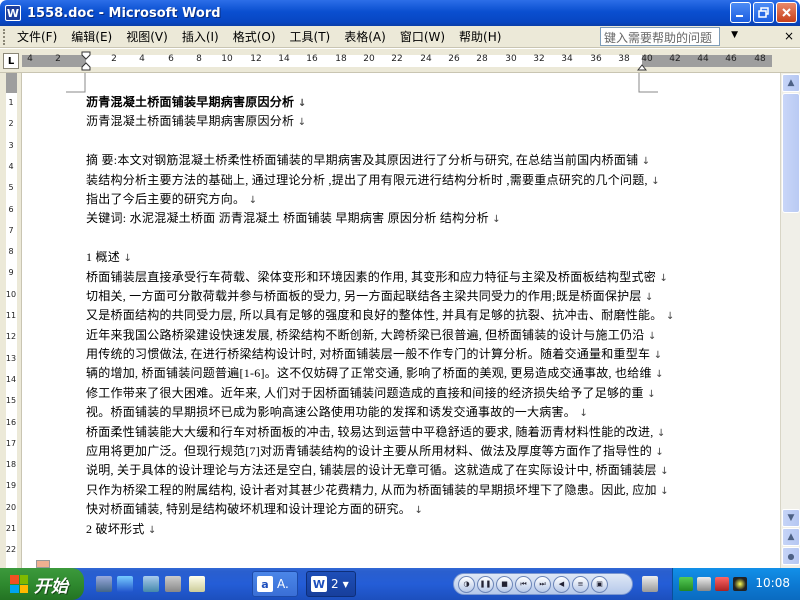  Describe the element at coordinates (365, 36) in the screenshot. I see `menu-table: 表格(A)` at that location.